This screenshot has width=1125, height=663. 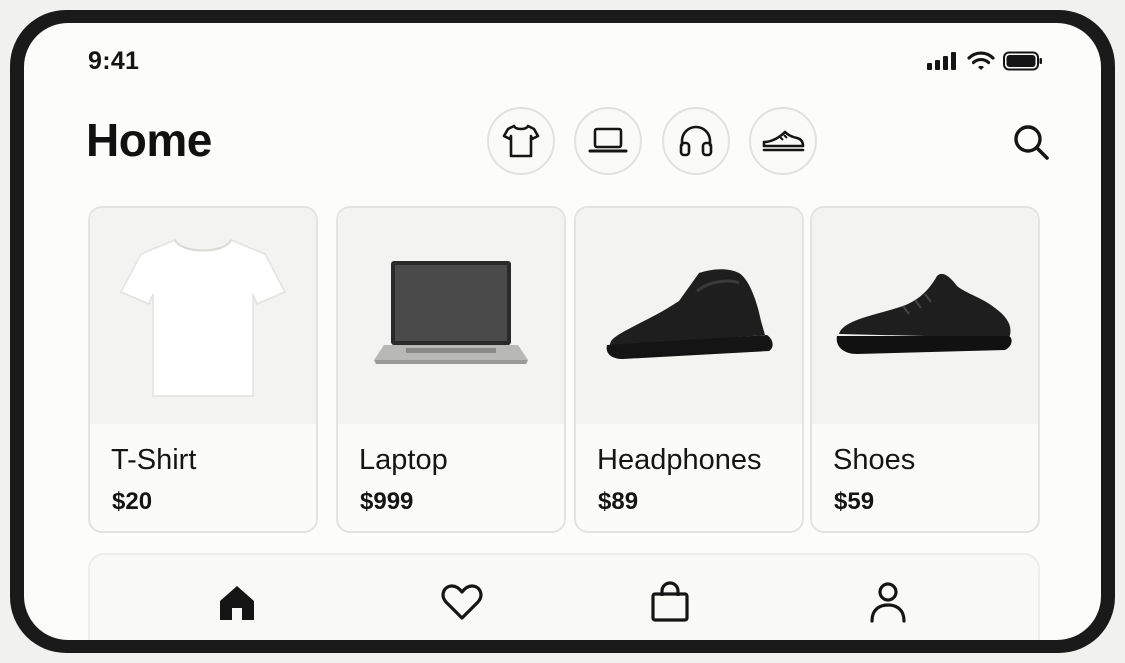 I want to click on sneaker-icon, so click(x=783, y=141).